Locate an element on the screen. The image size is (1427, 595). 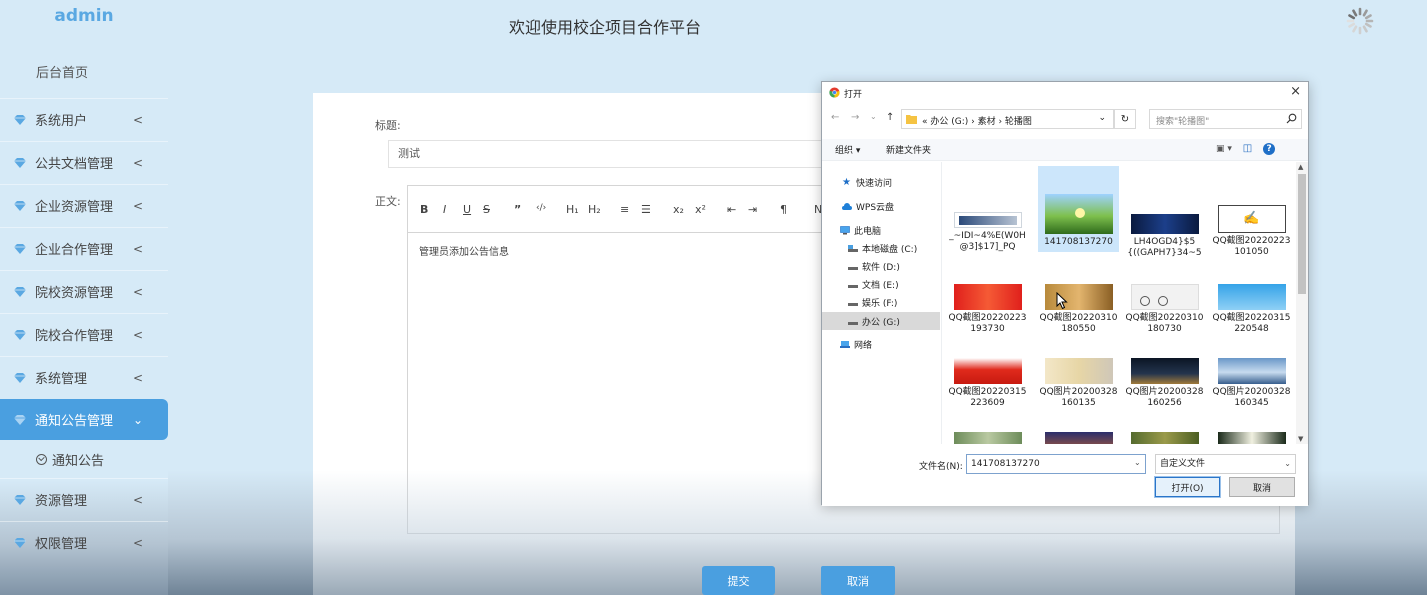
heading1-button: H₁ is located at coordinates (572, 209).